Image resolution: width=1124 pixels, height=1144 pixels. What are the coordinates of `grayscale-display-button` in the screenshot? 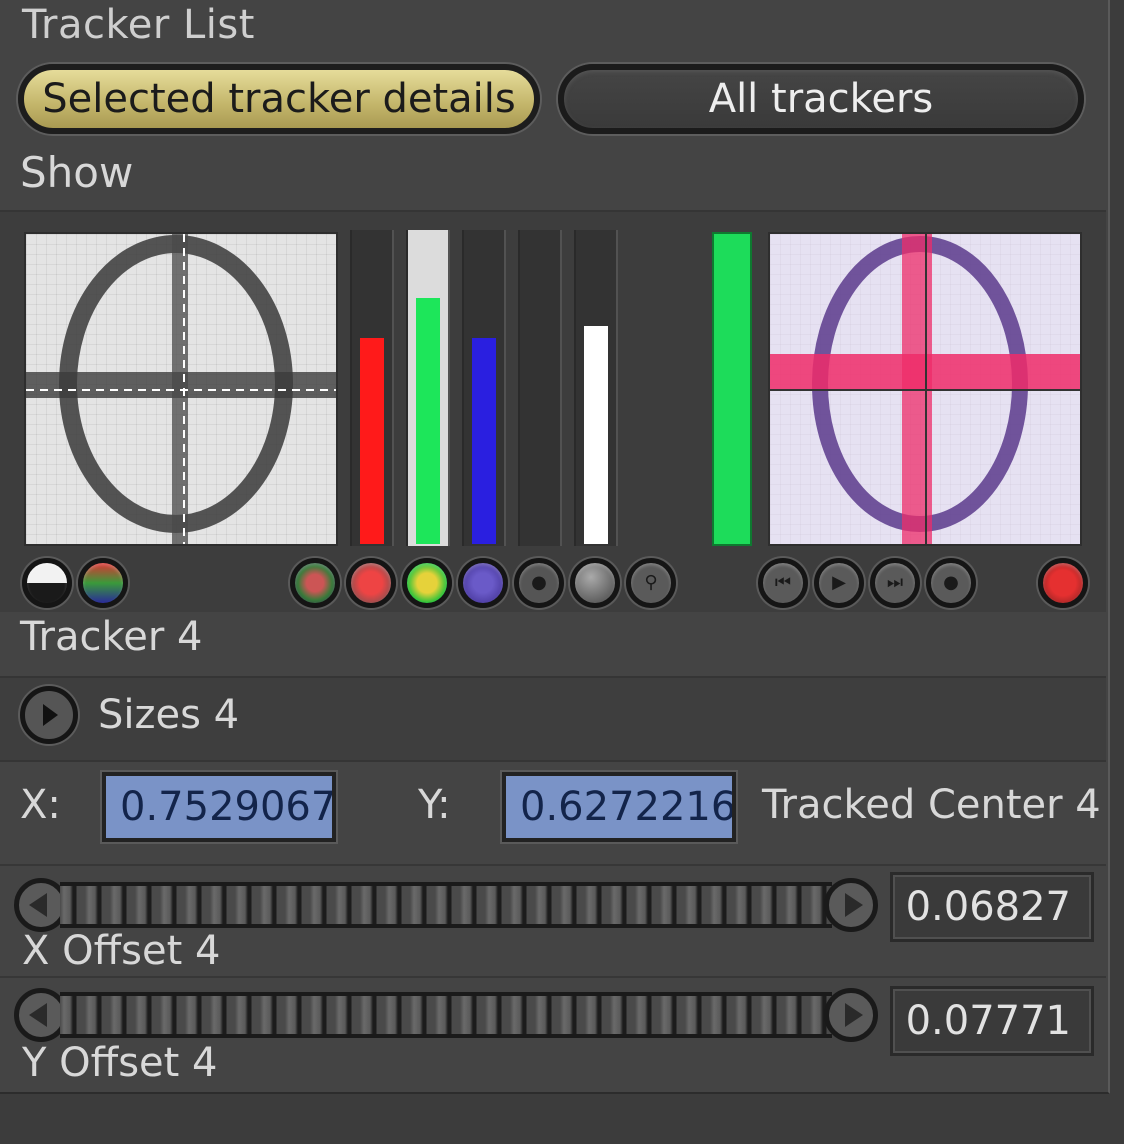 It's located at (47, 583).